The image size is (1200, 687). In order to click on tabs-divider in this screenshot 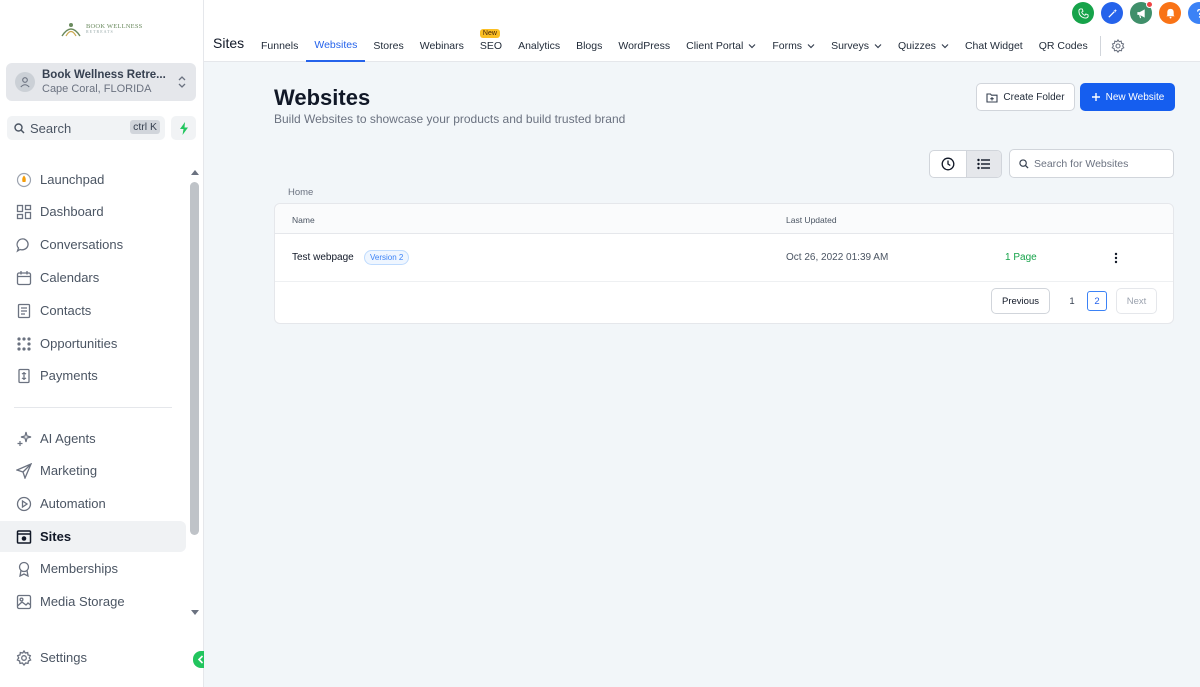, I will do `click(1100, 46)`.